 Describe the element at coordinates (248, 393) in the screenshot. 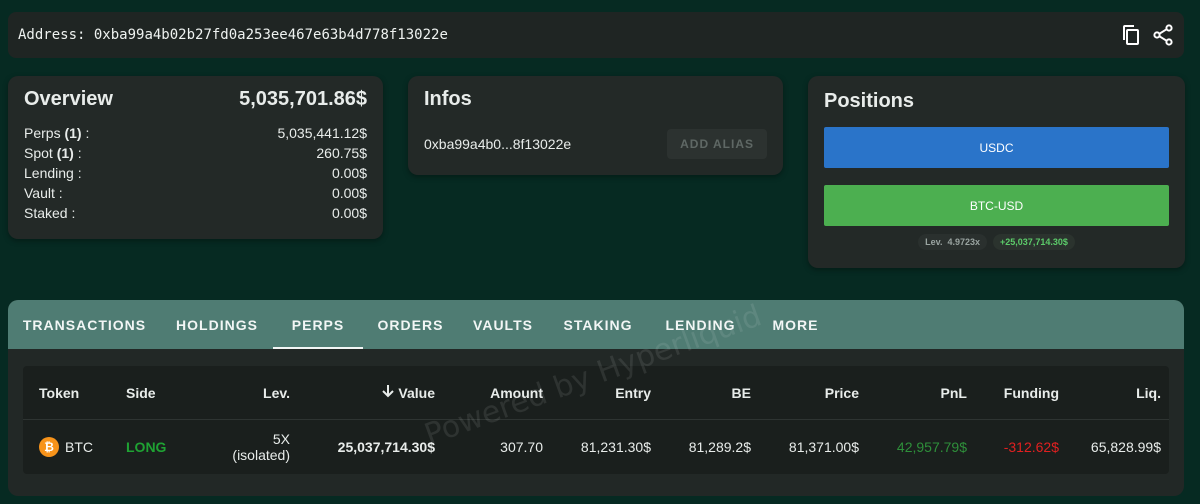

I see `header-lev: Lev.` at that location.